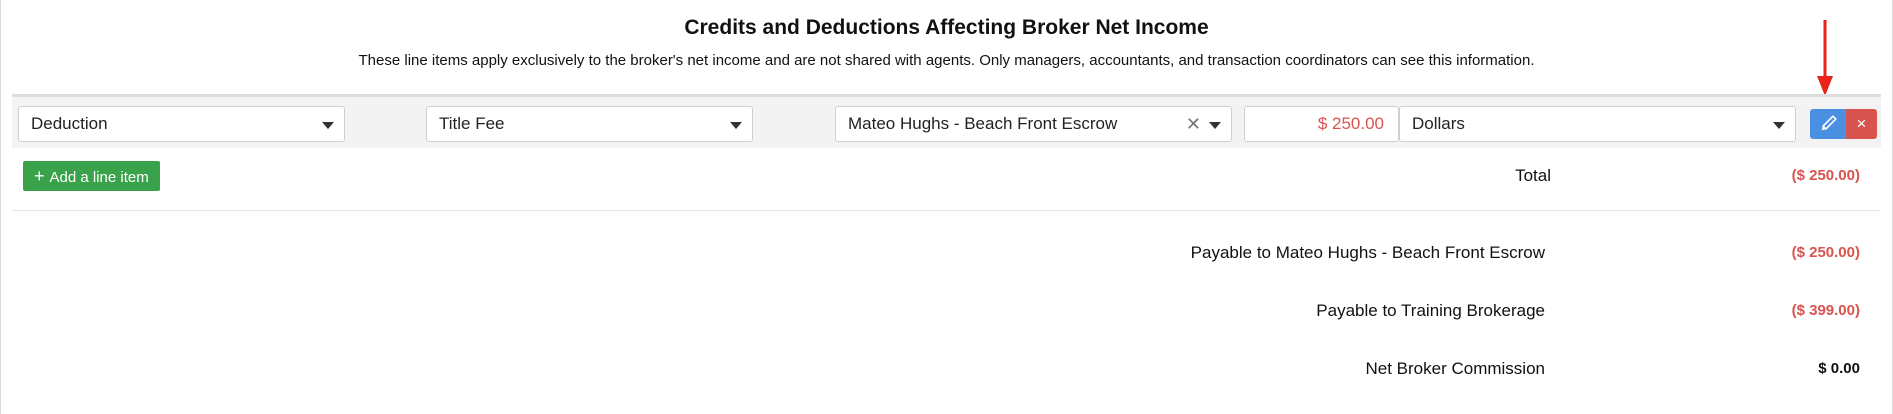 The height and width of the screenshot is (414, 1893). Describe the element at coordinates (1839, 368) in the screenshot. I see `summary-value: $ 0.00` at that location.